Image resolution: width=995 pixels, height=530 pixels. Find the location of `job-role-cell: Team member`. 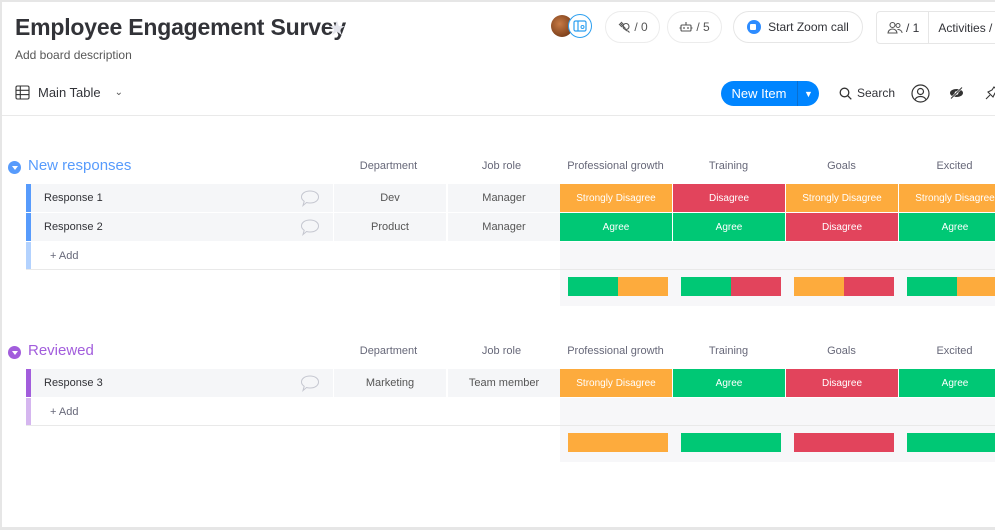

job-role-cell: Team member is located at coordinates (503, 383).